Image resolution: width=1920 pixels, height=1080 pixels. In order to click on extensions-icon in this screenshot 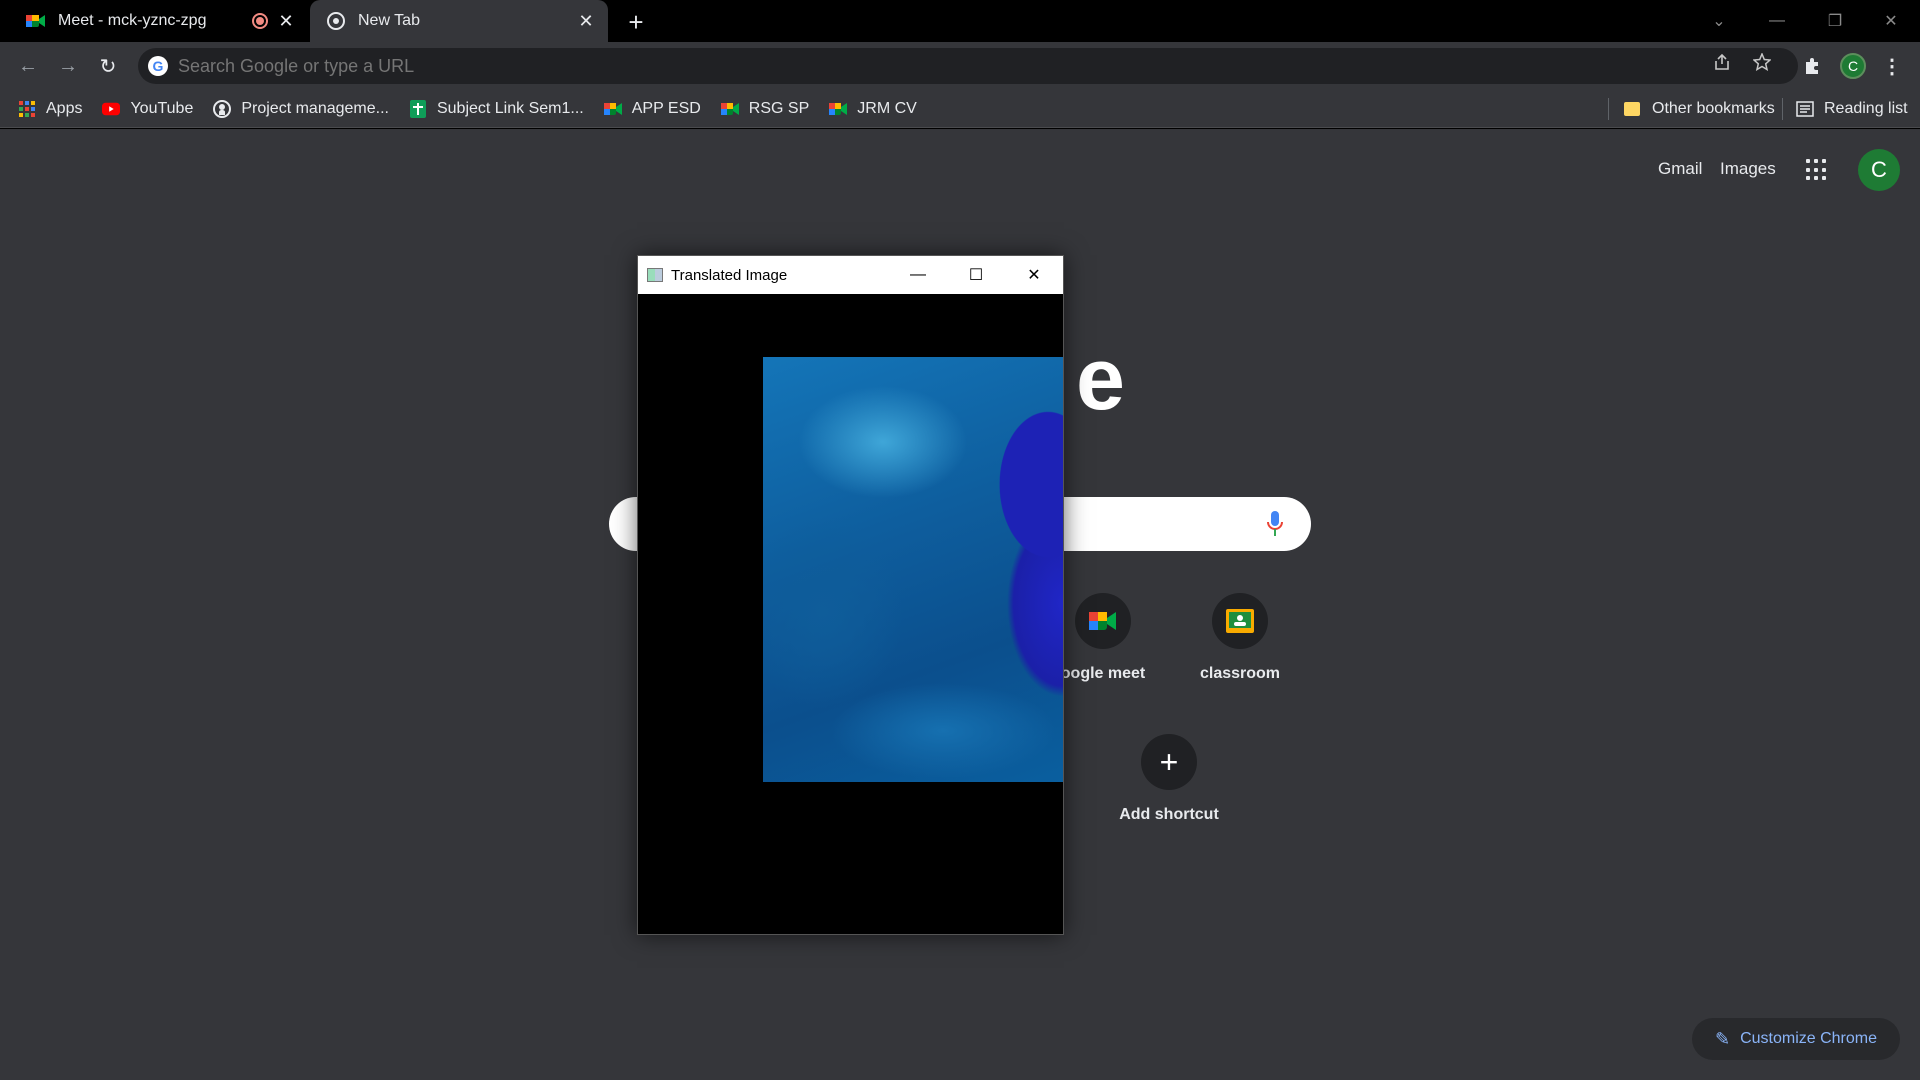, I will do `click(1812, 66)`.